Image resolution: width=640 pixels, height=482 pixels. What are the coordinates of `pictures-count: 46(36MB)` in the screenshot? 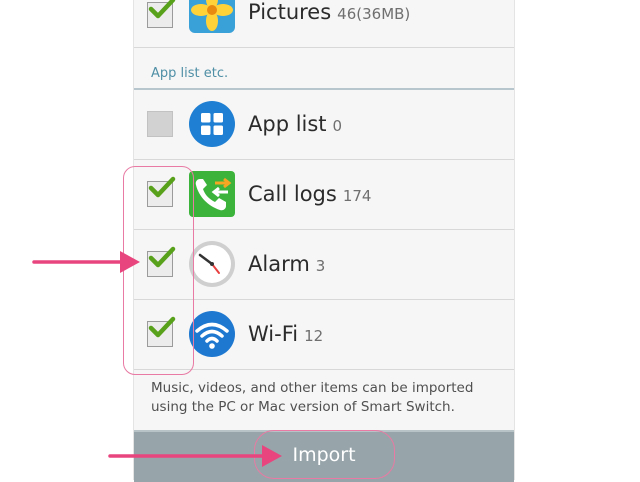 It's located at (374, 14).